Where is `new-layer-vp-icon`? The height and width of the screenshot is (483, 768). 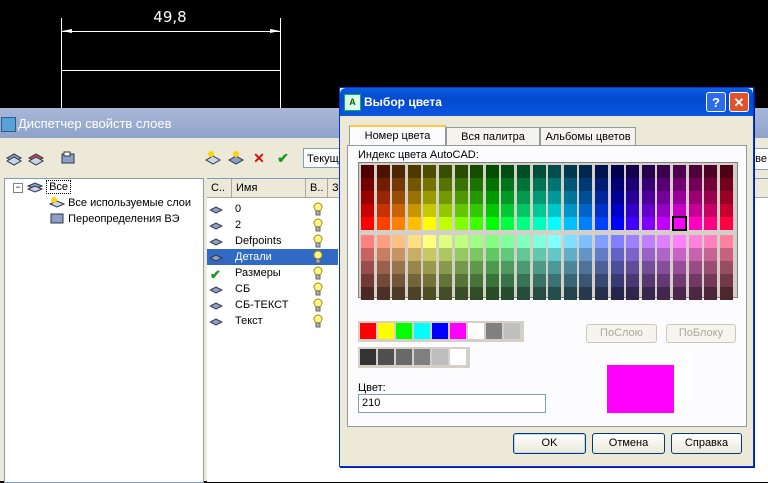
new-layer-vp-icon is located at coordinates (236, 158).